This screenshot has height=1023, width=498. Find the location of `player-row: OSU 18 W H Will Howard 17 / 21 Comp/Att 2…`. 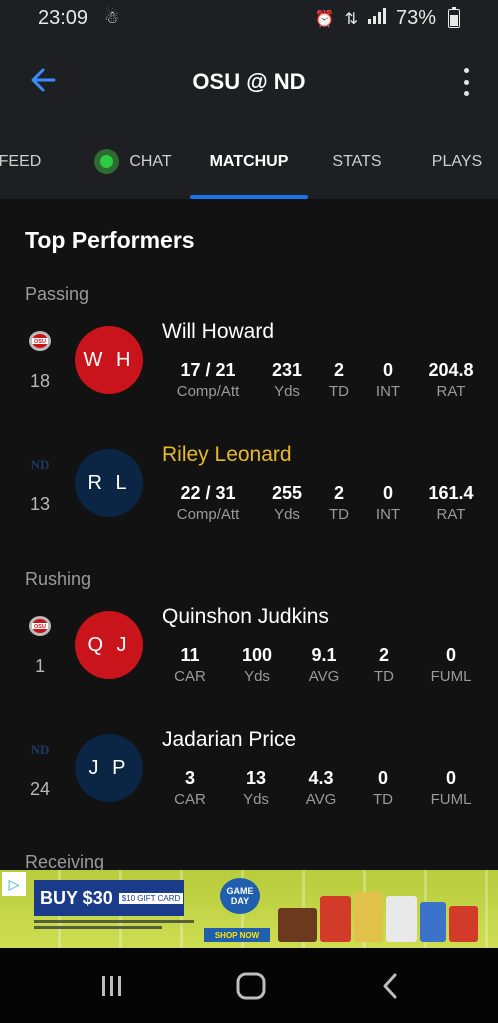

player-row: OSU 18 W H Will Howard 17 / 21 Comp/Att 2… is located at coordinates (249, 373).